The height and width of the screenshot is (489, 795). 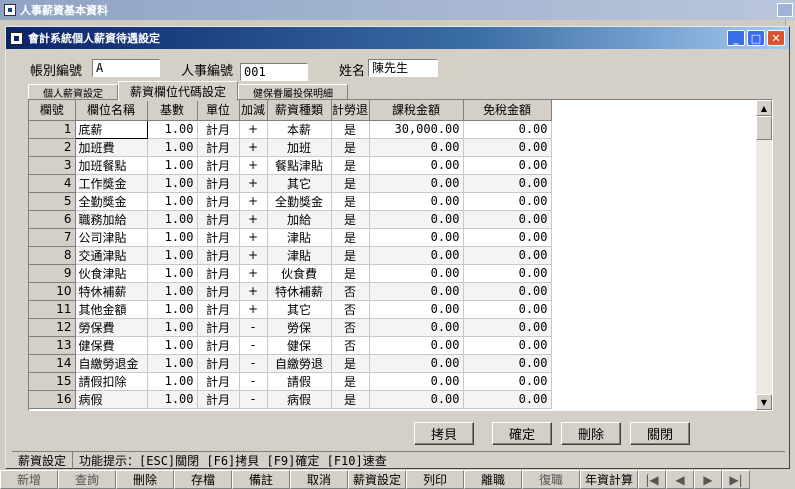 What do you see at coordinates (290, 237) in the screenshot?
I see `table-row: 7 公司津貼 1.00 計月 + 津貼是 0.00 0.00` at bounding box center [290, 237].